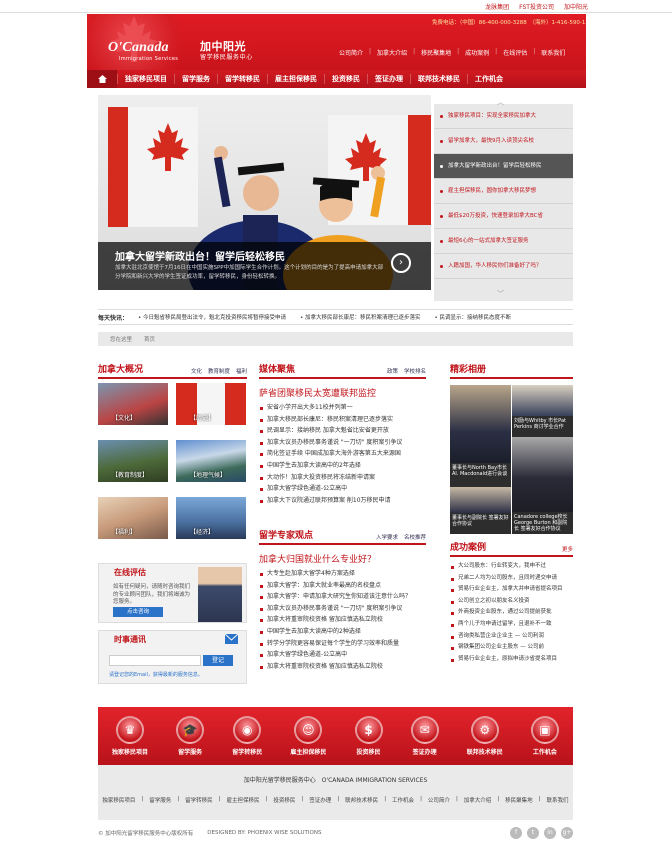 This screenshot has width=672, height=856. What do you see at coordinates (558, 800) in the screenshot?
I see `footer-link: 联系我们` at bounding box center [558, 800].